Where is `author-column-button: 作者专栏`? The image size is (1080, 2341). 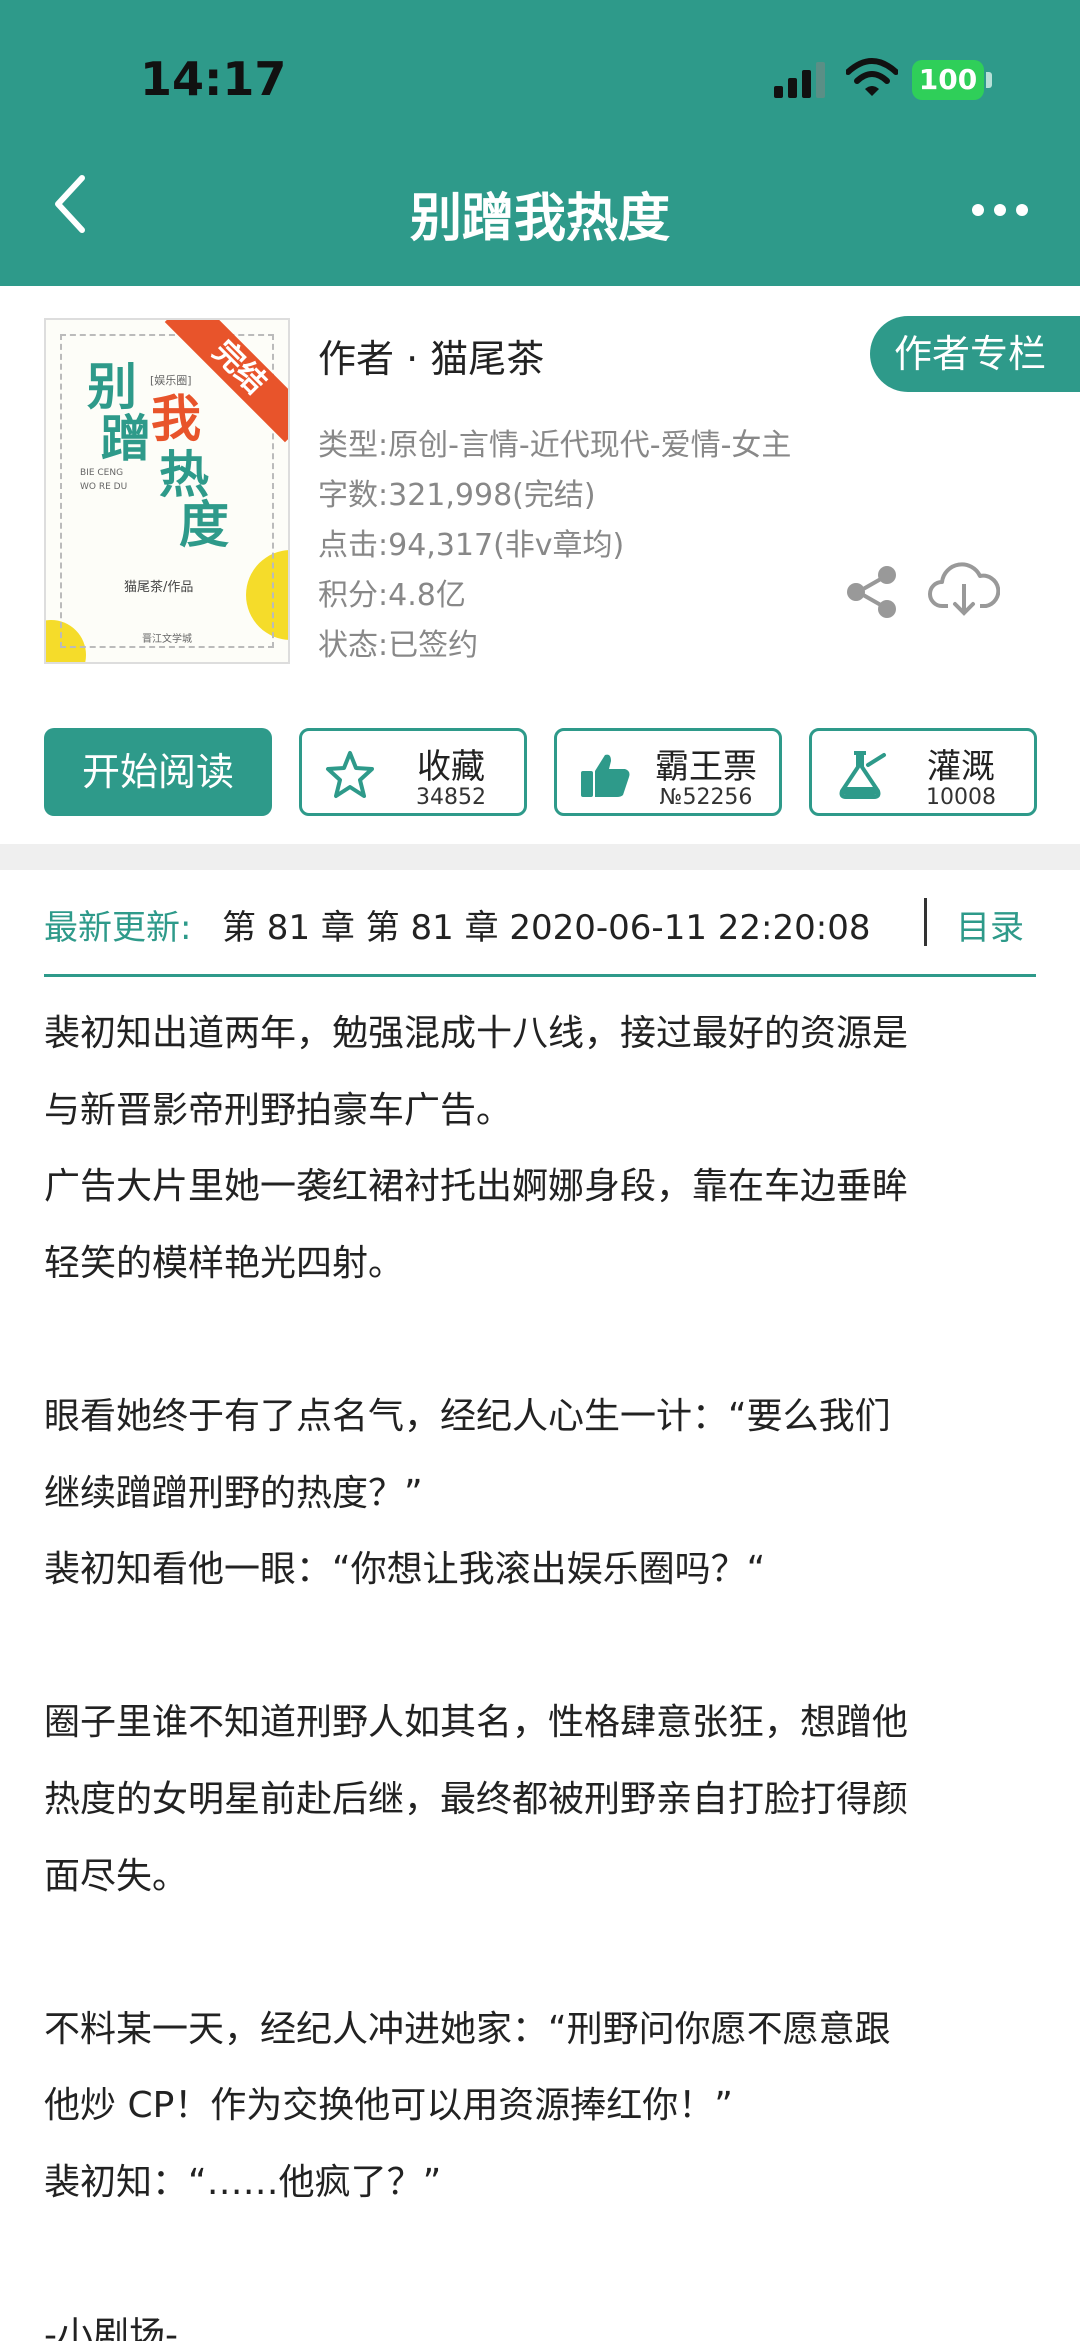 author-column-button: 作者专栏 is located at coordinates (975, 354).